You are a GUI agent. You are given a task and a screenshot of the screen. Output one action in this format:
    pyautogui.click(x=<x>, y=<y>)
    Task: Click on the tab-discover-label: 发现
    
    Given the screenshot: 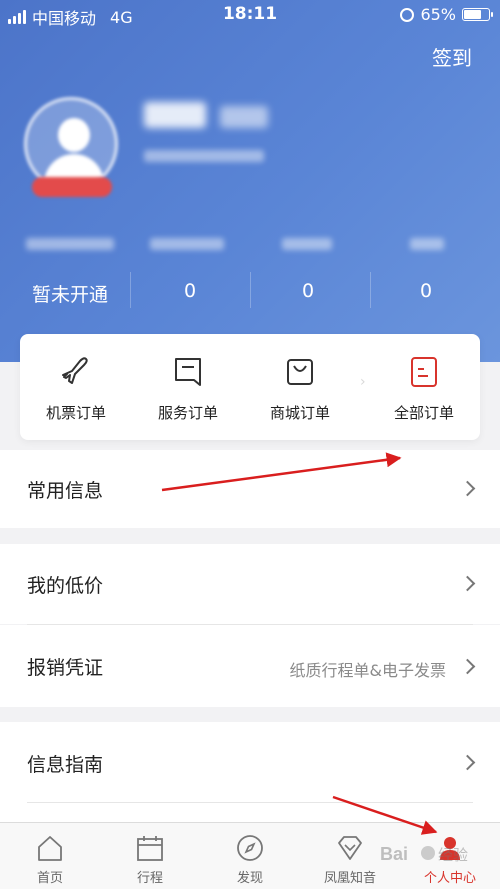 What is the action you would take?
    pyautogui.click(x=249, y=878)
    